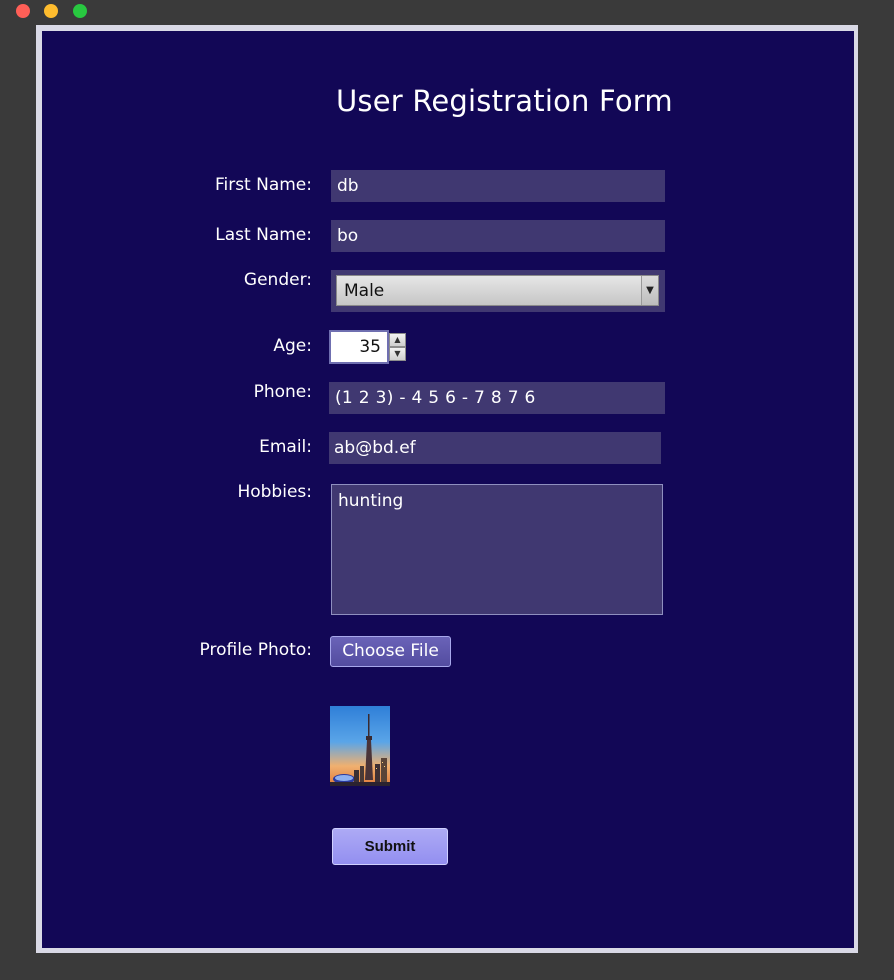 The width and height of the screenshot is (894, 980). What do you see at coordinates (263, 235) in the screenshot?
I see `last-name-label: Last Name:` at bounding box center [263, 235].